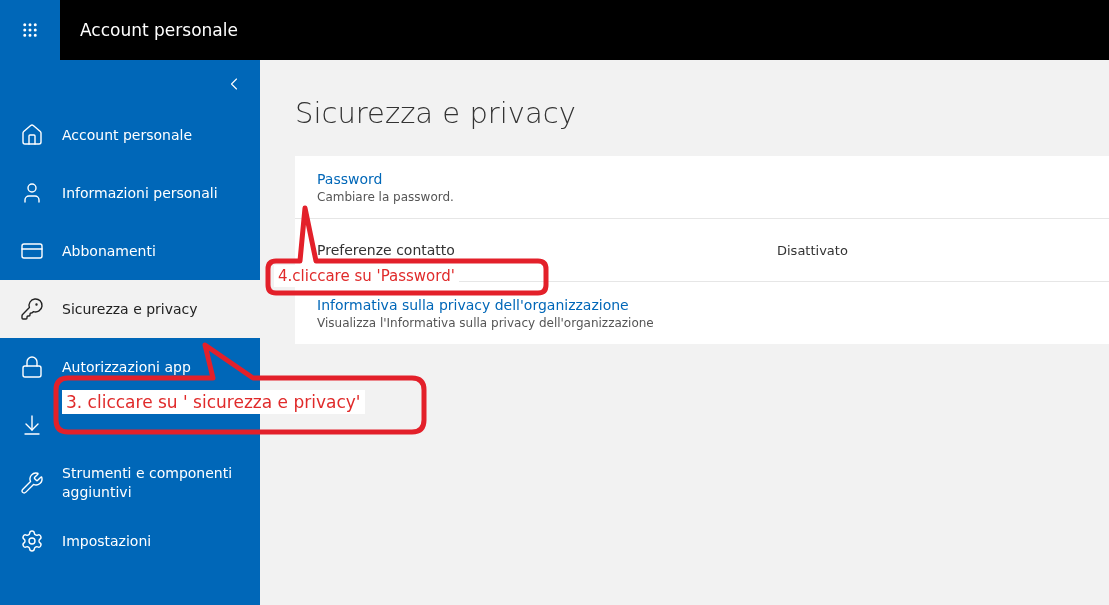 The height and width of the screenshot is (605, 1109). What do you see at coordinates (436, 113) in the screenshot?
I see `page-title: Sicurezza e privacy` at bounding box center [436, 113].